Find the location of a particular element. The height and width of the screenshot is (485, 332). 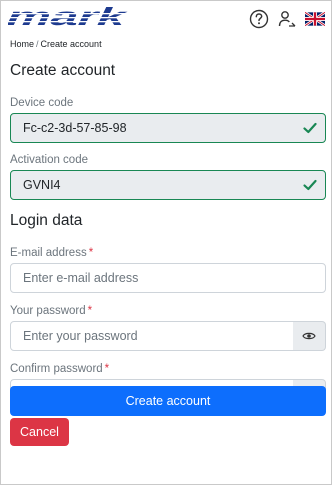

email-label-text: E-mail address is located at coordinates (48, 253).